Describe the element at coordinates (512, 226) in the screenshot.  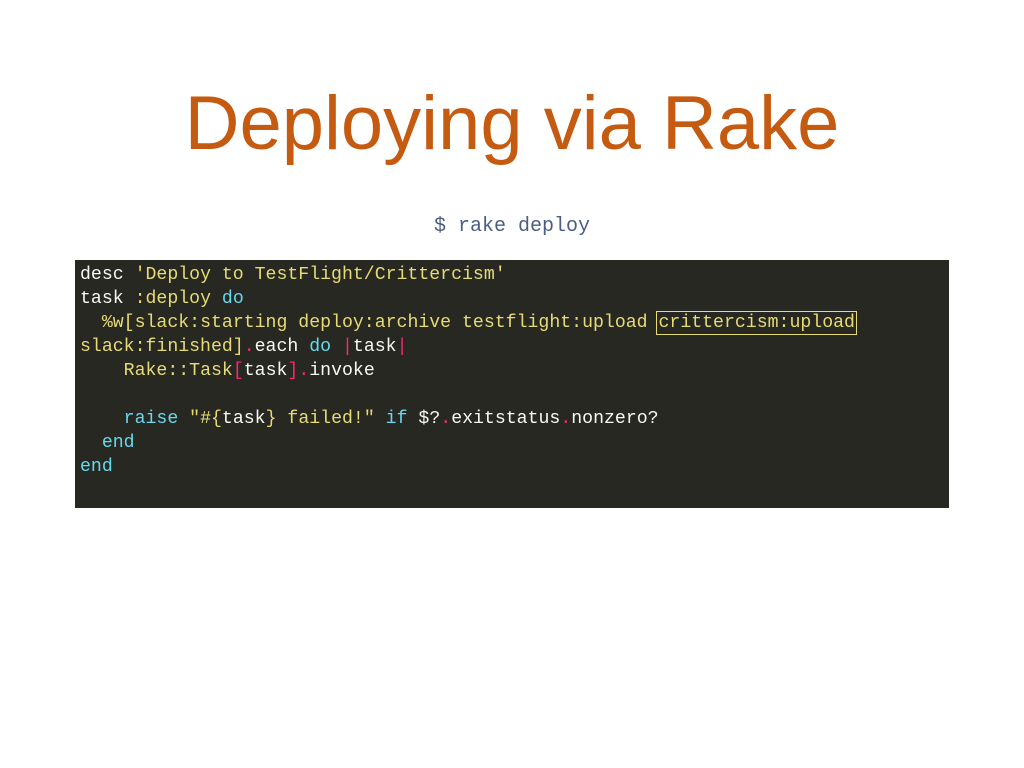
I see `shell-command: $ rake deploy` at that location.